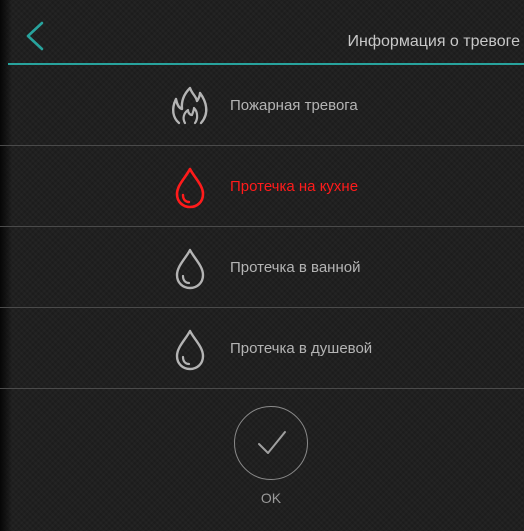 The image size is (524, 531). I want to click on alarm-label-shower-leak: Протечка в душевой, so click(301, 348).